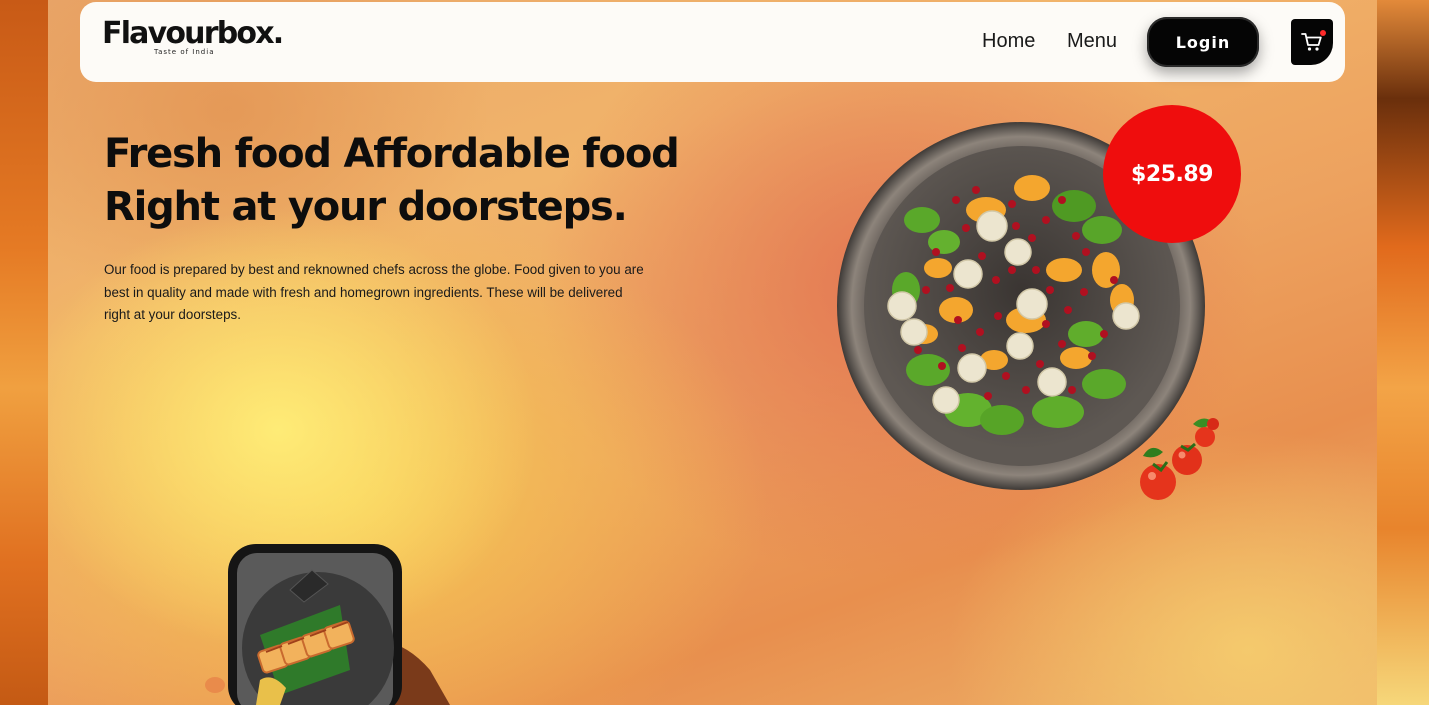 Image resolution: width=1429 pixels, height=705 pixels. What do you see at coordinates (1403, 352) in the screenshot?
I see `right-frame-edge` at bounding box center [1403, 352].